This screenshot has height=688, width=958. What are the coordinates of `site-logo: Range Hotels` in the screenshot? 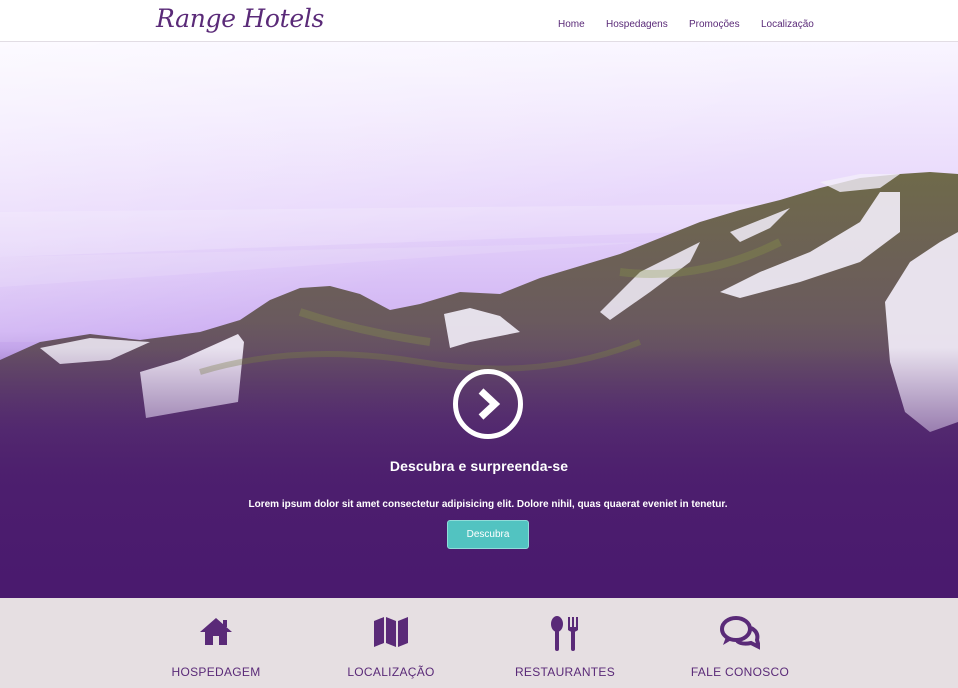 It's located at (240, 18).